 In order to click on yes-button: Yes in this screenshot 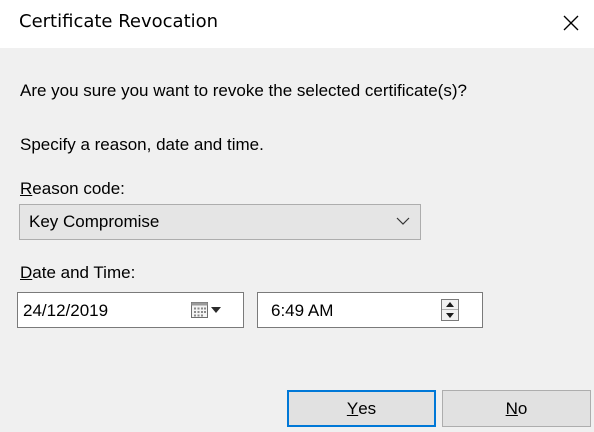, I will do `click(361, 408)`.